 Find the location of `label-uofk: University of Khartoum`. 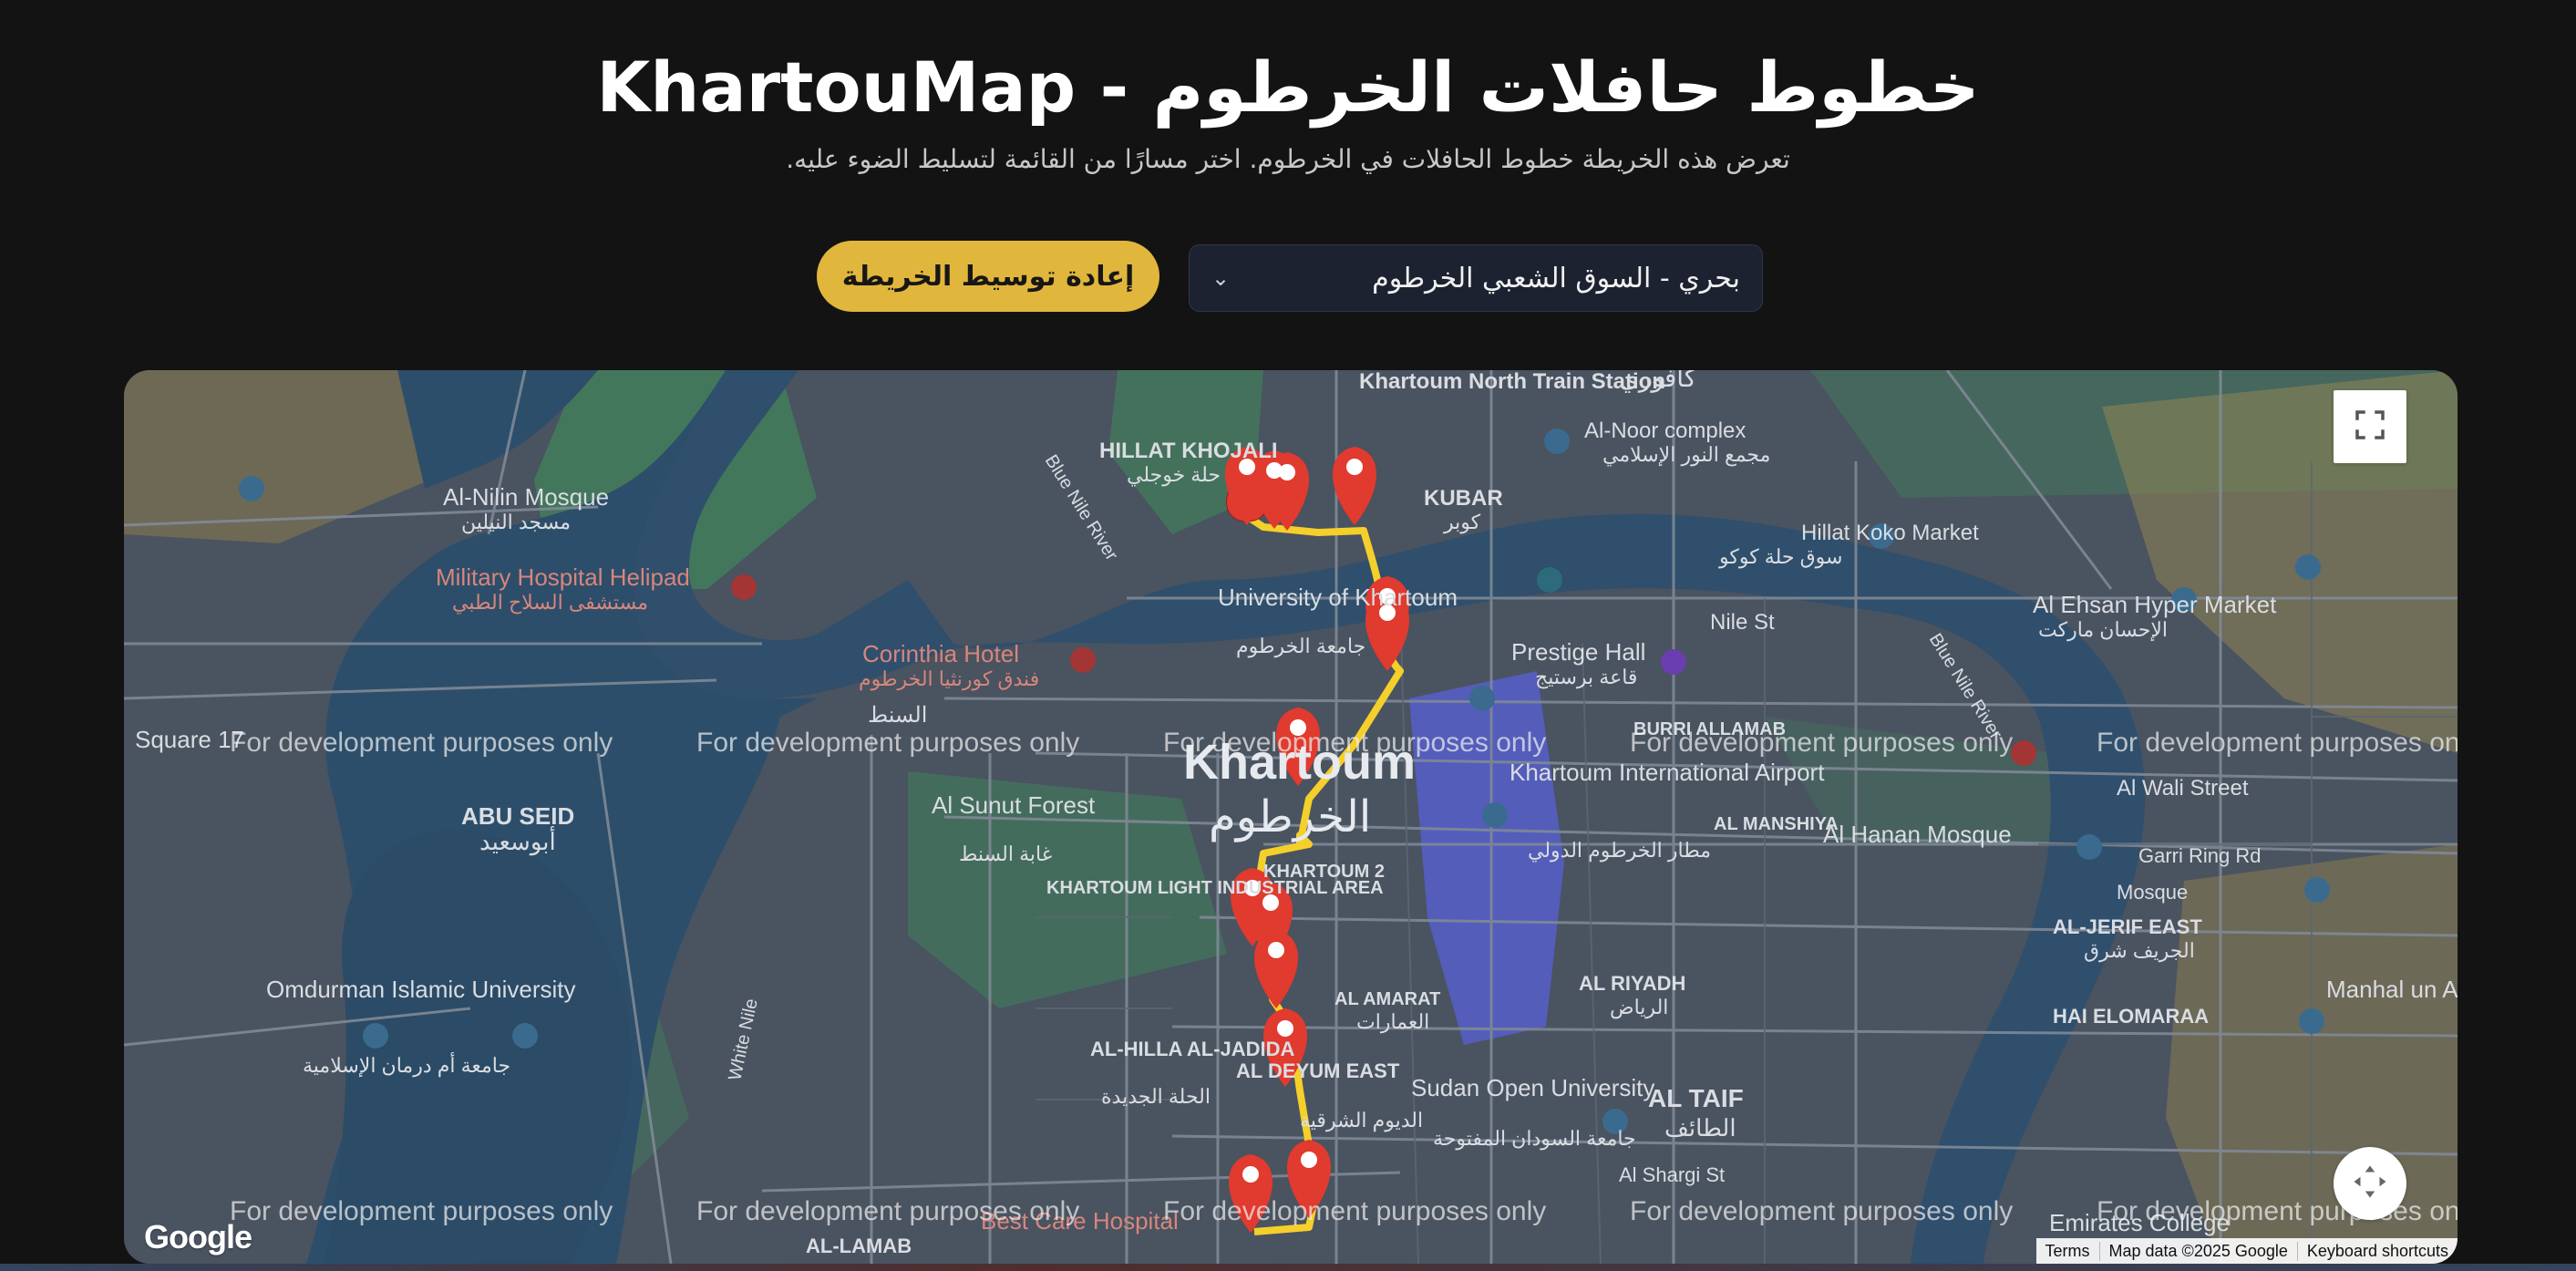

label-uofk: University of Khartoum is located at coordinates (1338, 597).